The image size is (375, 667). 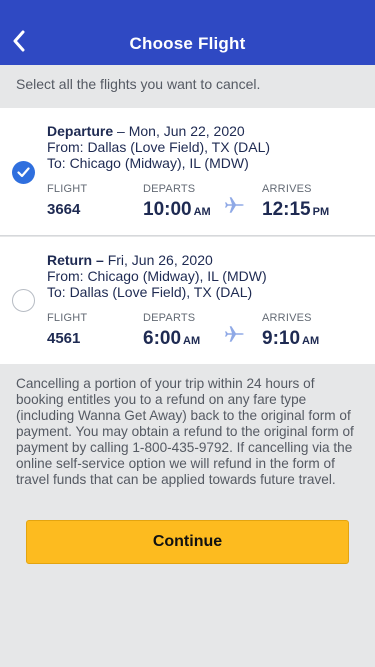 I want to click on trip-date: Mon, Jun 22, 2020, so click(x=186, y=131).